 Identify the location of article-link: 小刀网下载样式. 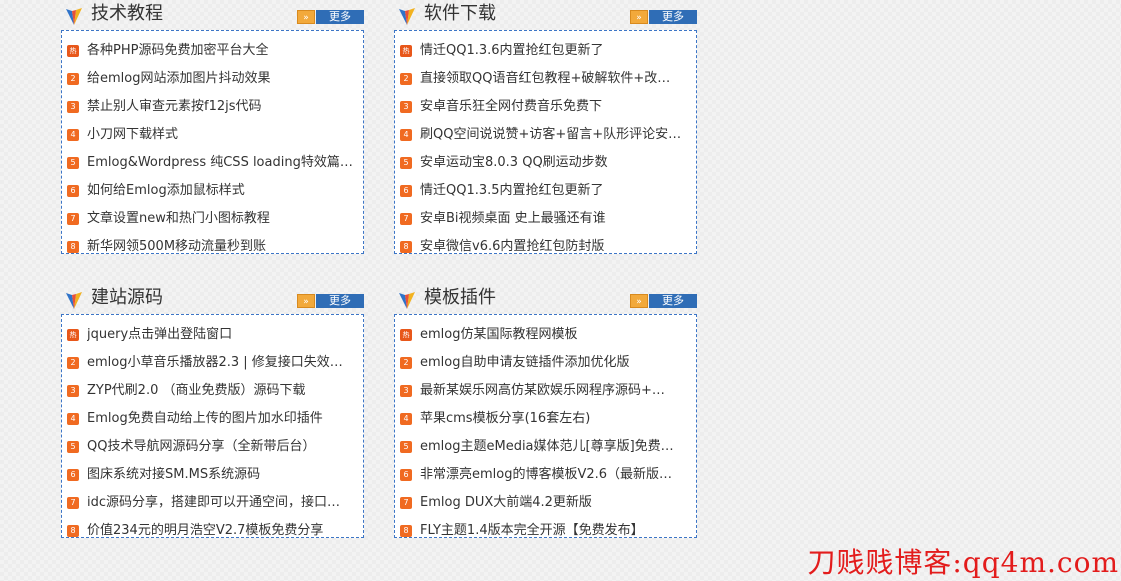
(222, 135).